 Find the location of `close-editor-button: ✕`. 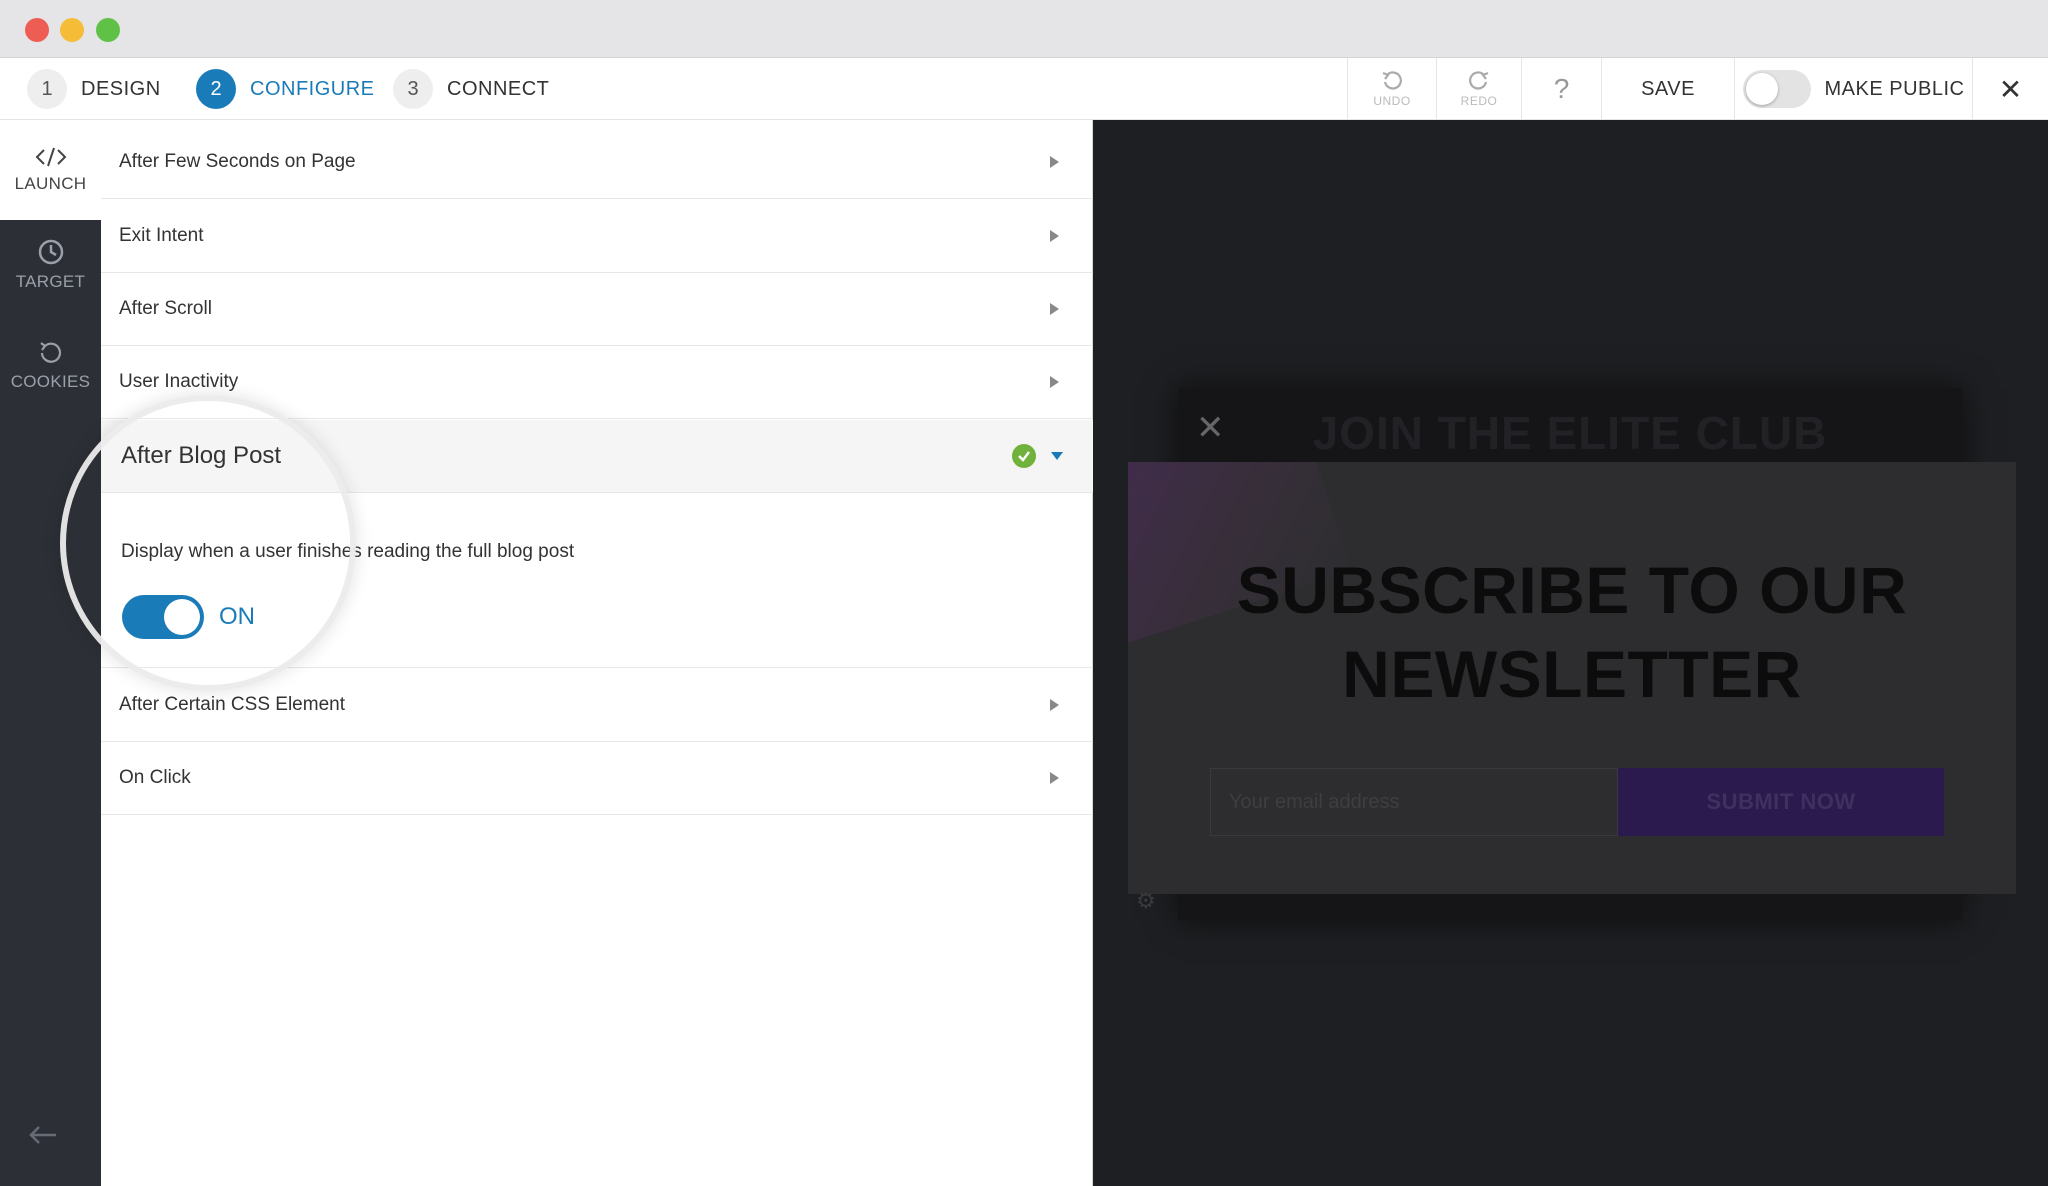

close-editor-button: ✕ is located at coordinates (2010, 89).